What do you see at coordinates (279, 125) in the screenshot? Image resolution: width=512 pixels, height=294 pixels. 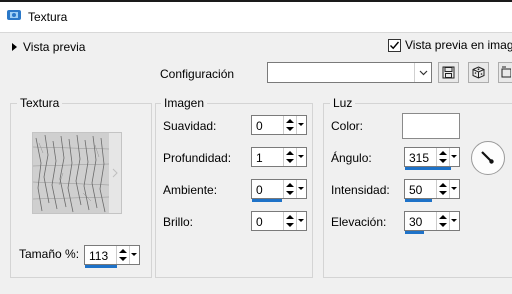 I see `softness-spinner: 0` at bounding box center [279, 125].